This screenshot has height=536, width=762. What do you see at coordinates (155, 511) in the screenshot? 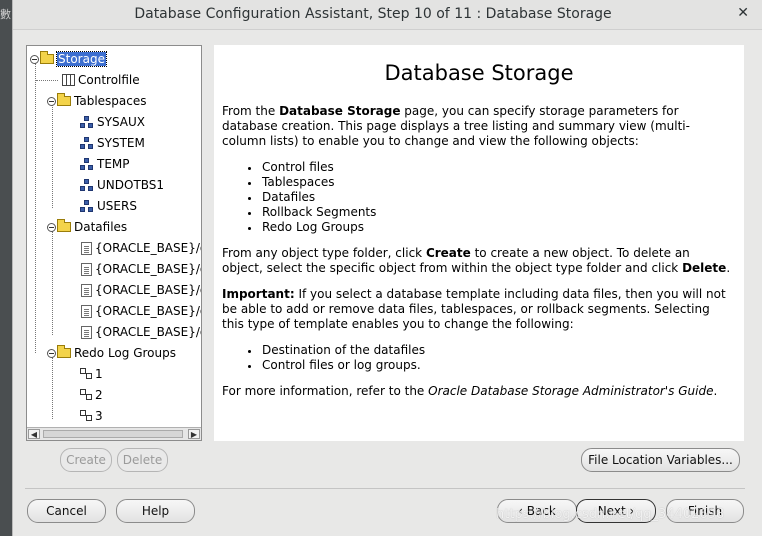
I see `help-button: Help` at bounding box center [155, 511].